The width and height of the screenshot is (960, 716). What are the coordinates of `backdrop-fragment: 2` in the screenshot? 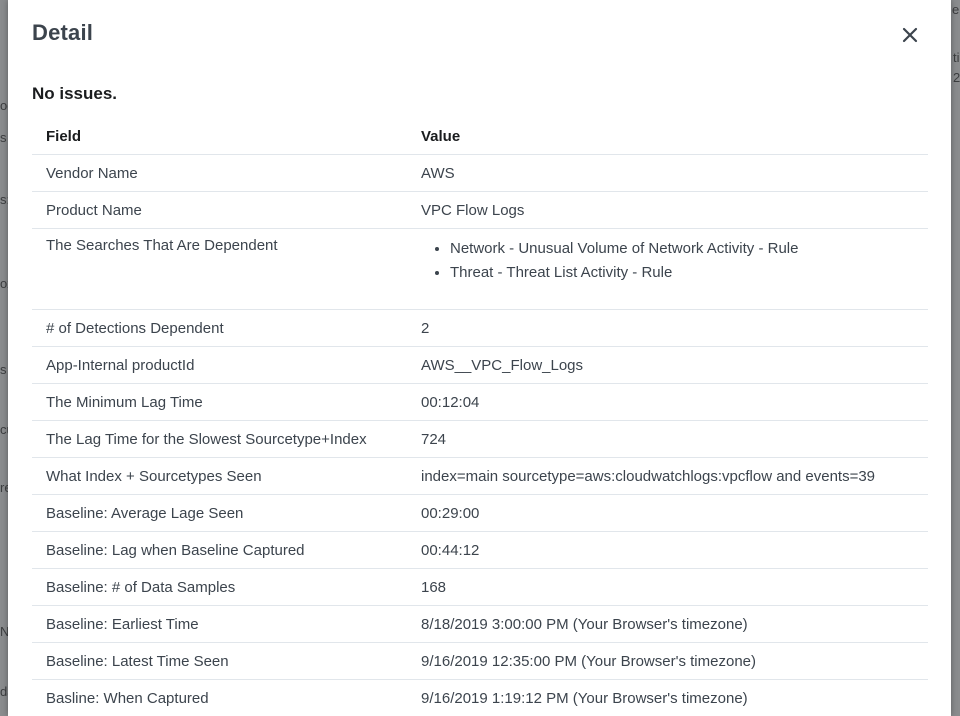 It's located at (956, 77).